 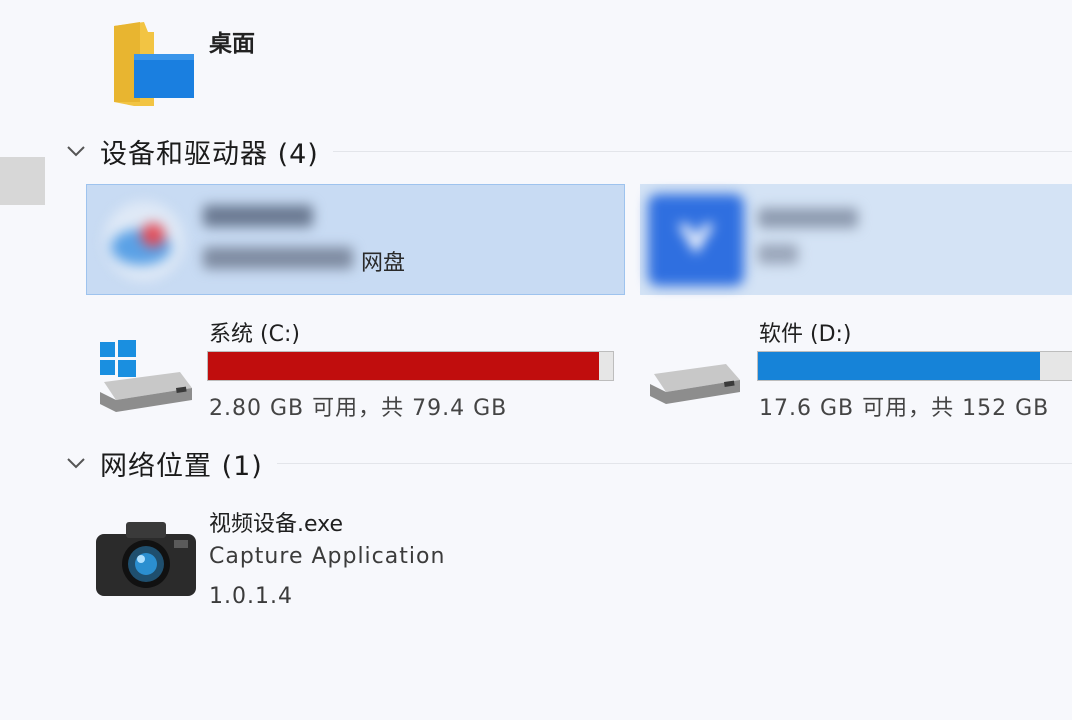 I want to click on network-item-name: 视频设备.exe, so click(x=276, y=524).